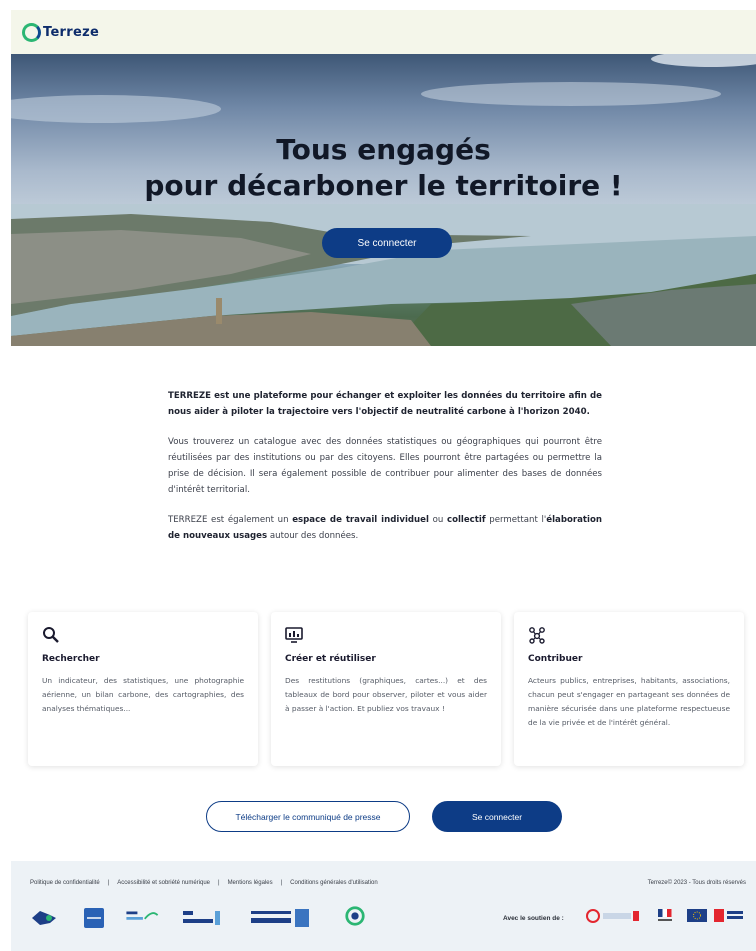  What do you see at coordinates (71, 32) in the screenshot?
I see `brand-name: Terreze` at bounding box center [71, 32].